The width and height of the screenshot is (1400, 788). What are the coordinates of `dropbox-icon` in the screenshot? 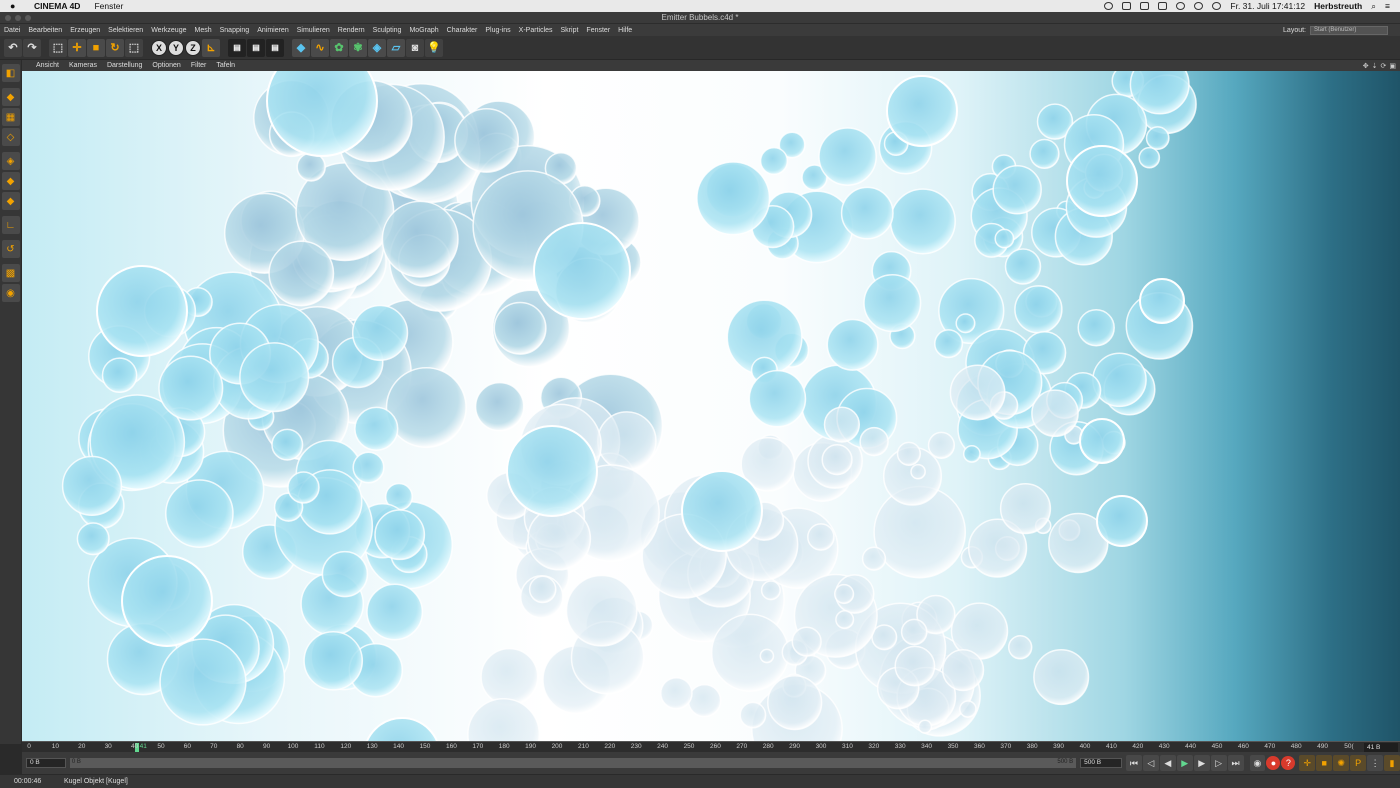 It's located at (1127, 6).